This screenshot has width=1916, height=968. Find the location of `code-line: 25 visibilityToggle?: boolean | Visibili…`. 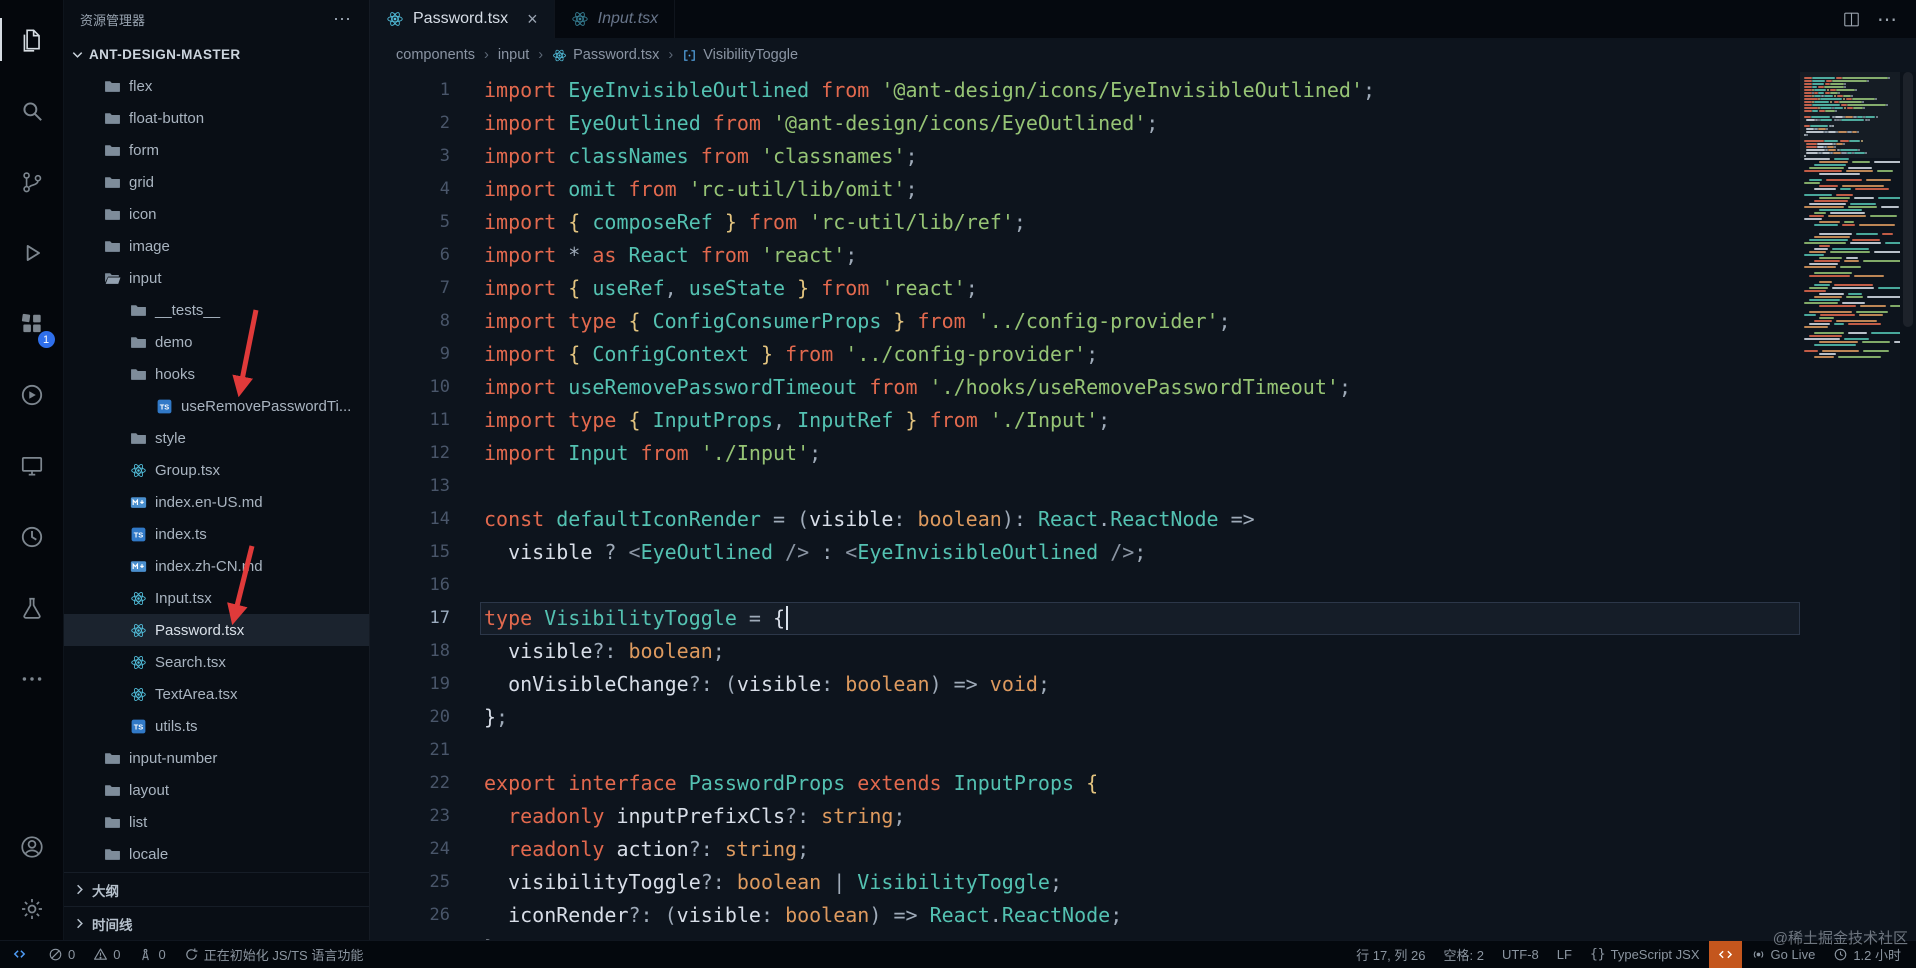

code-line: 25 visibilityToggle?: boolean | Visibili… is located at coordinates (1085, 882).